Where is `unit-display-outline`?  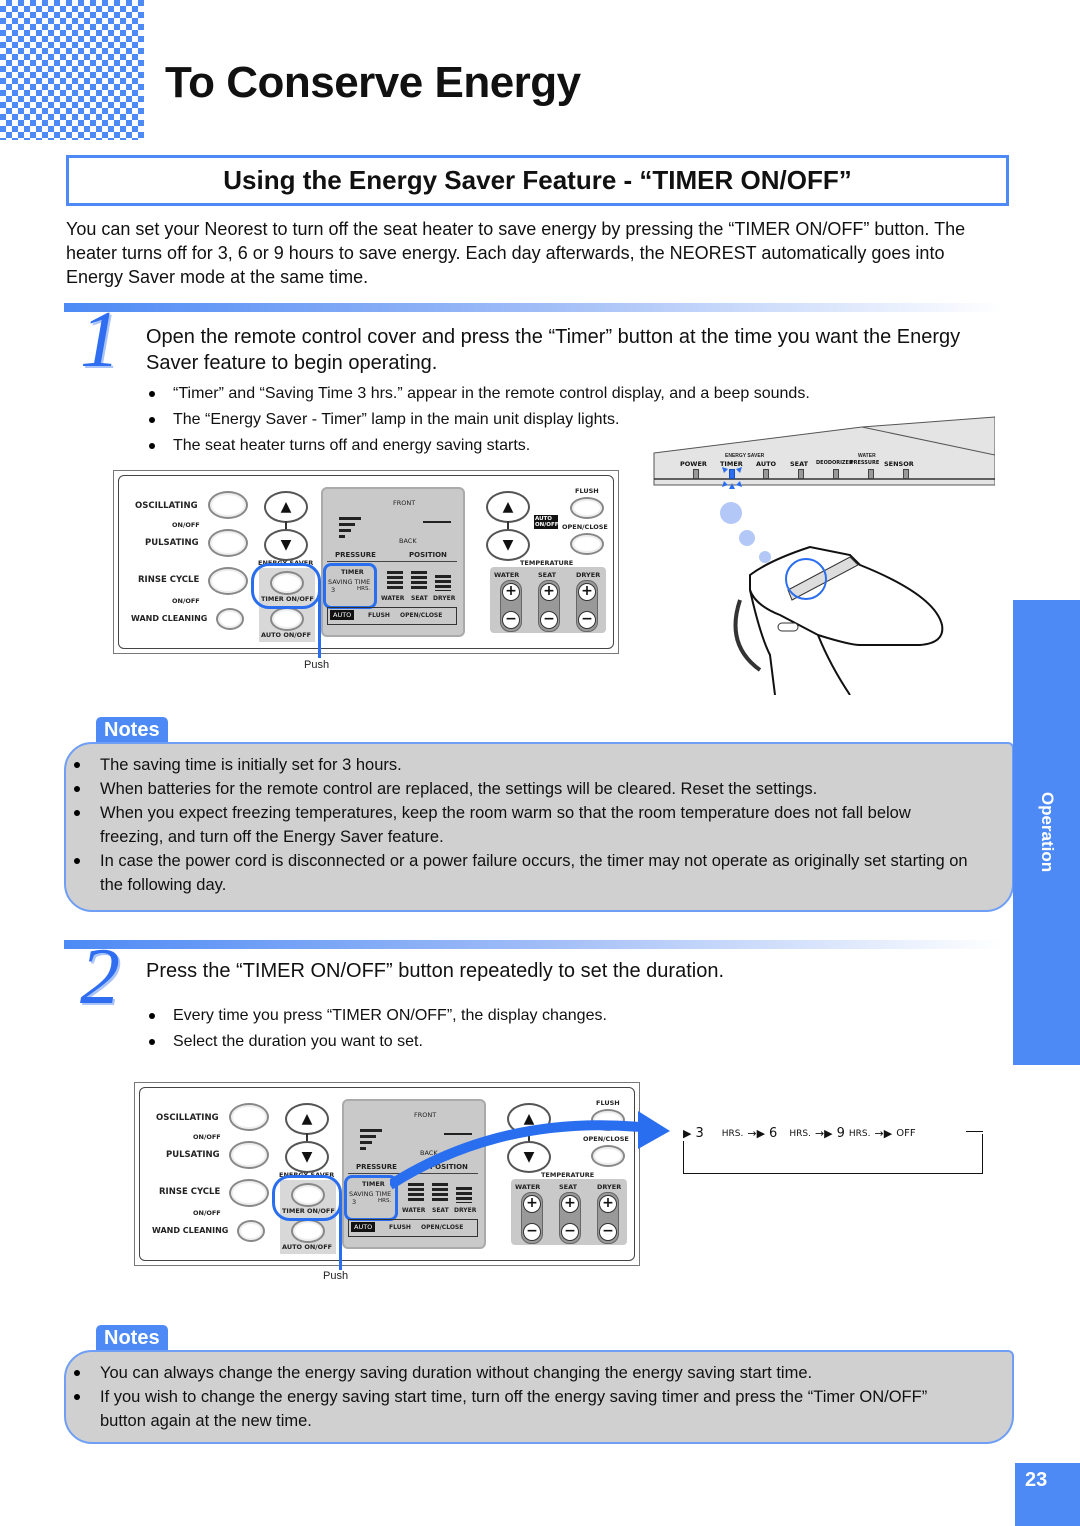 unit-display-outline is located at coordinates (824, 451).